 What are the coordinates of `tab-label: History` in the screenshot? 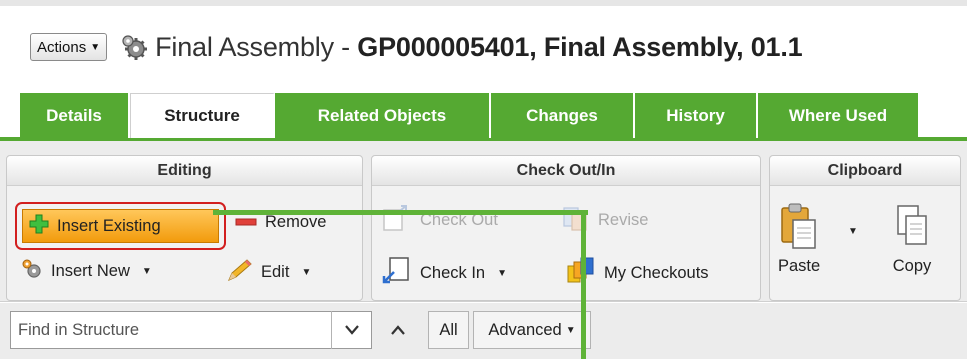 It's located at (695, 115).